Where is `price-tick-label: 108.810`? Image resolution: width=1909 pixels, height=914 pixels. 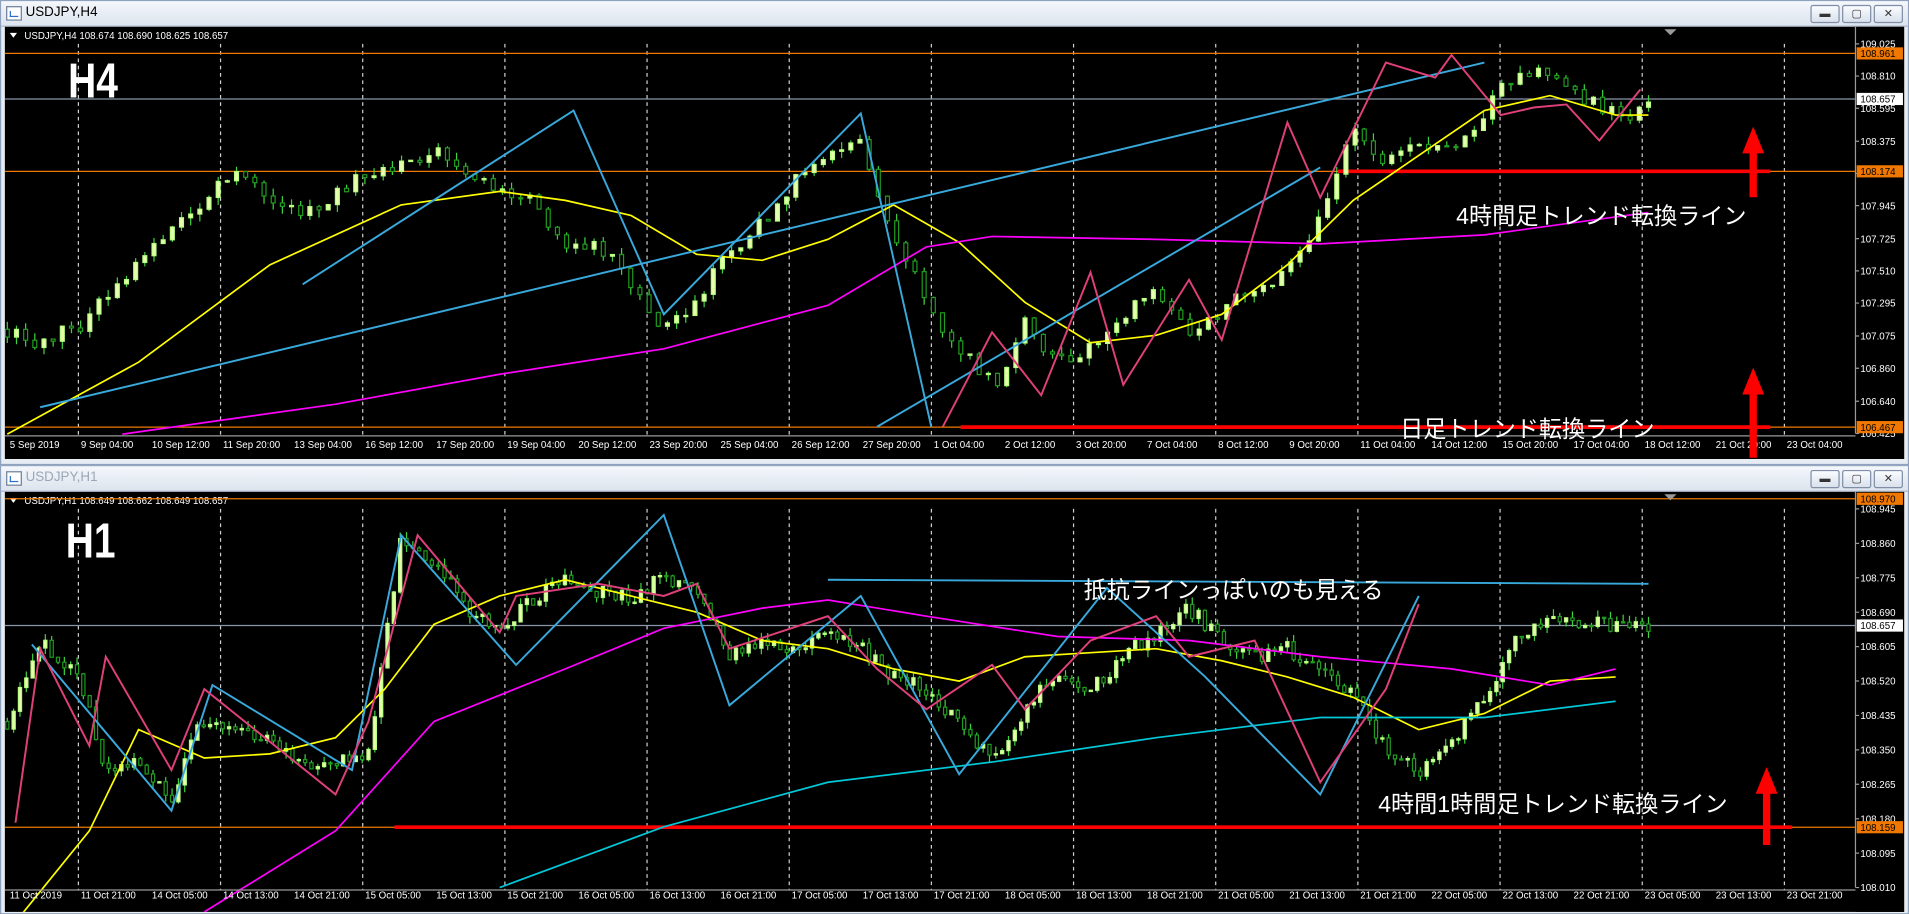
price-tick-label: 108.810 is located at coordinates (1878, 77).